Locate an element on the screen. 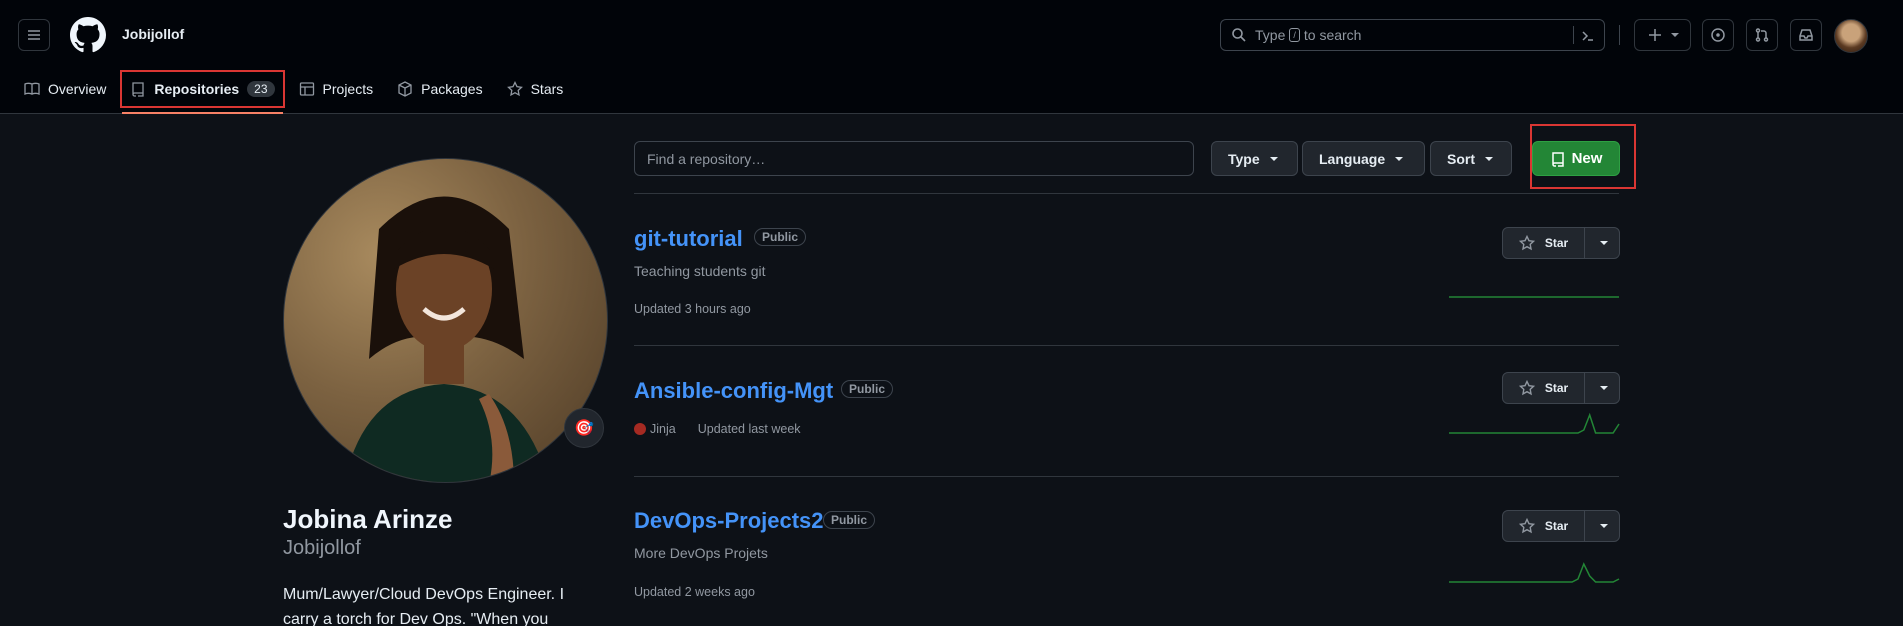  command-palette-icon is located at coordinates (1588, 36).